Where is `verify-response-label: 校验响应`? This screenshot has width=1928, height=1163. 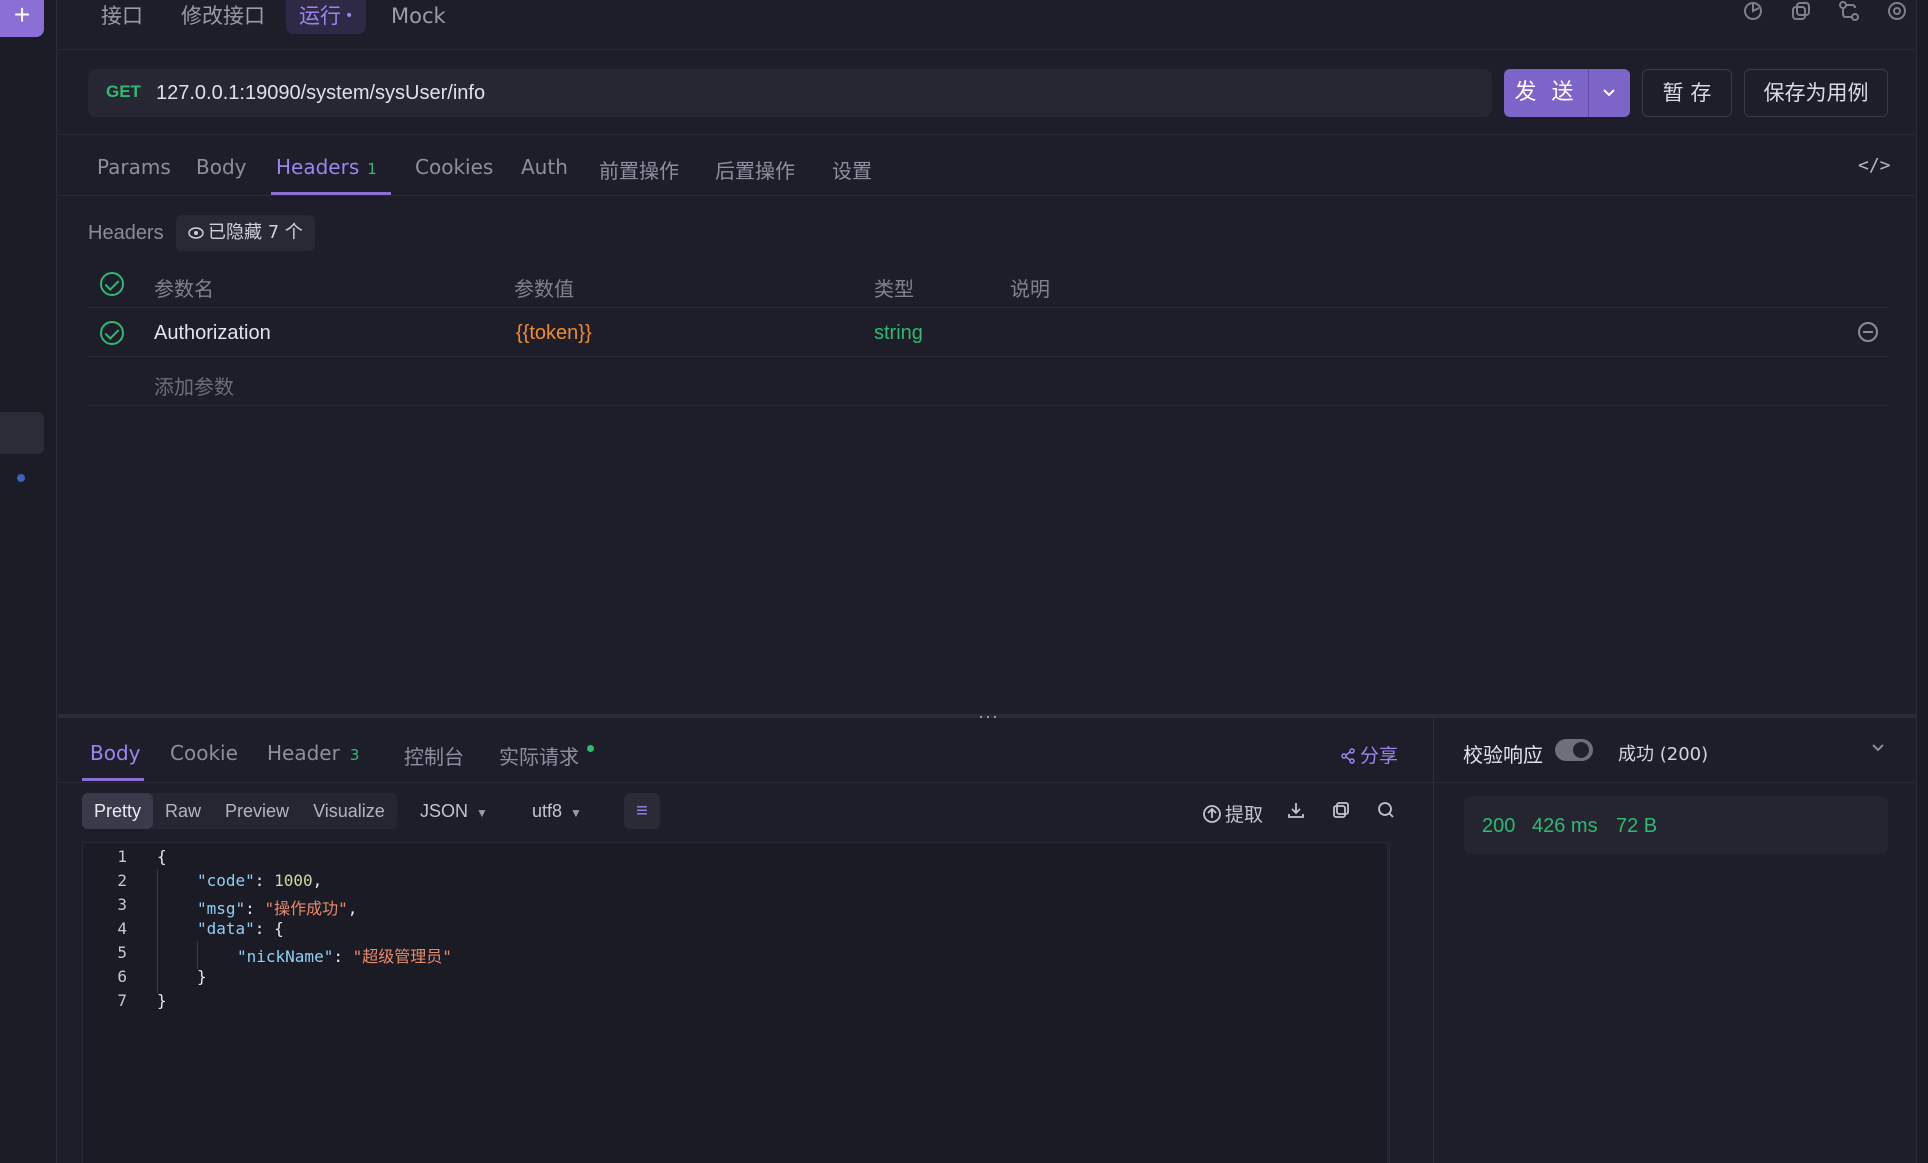
verify-response-label: 校验响应 is located at coordinates (1503, 755).